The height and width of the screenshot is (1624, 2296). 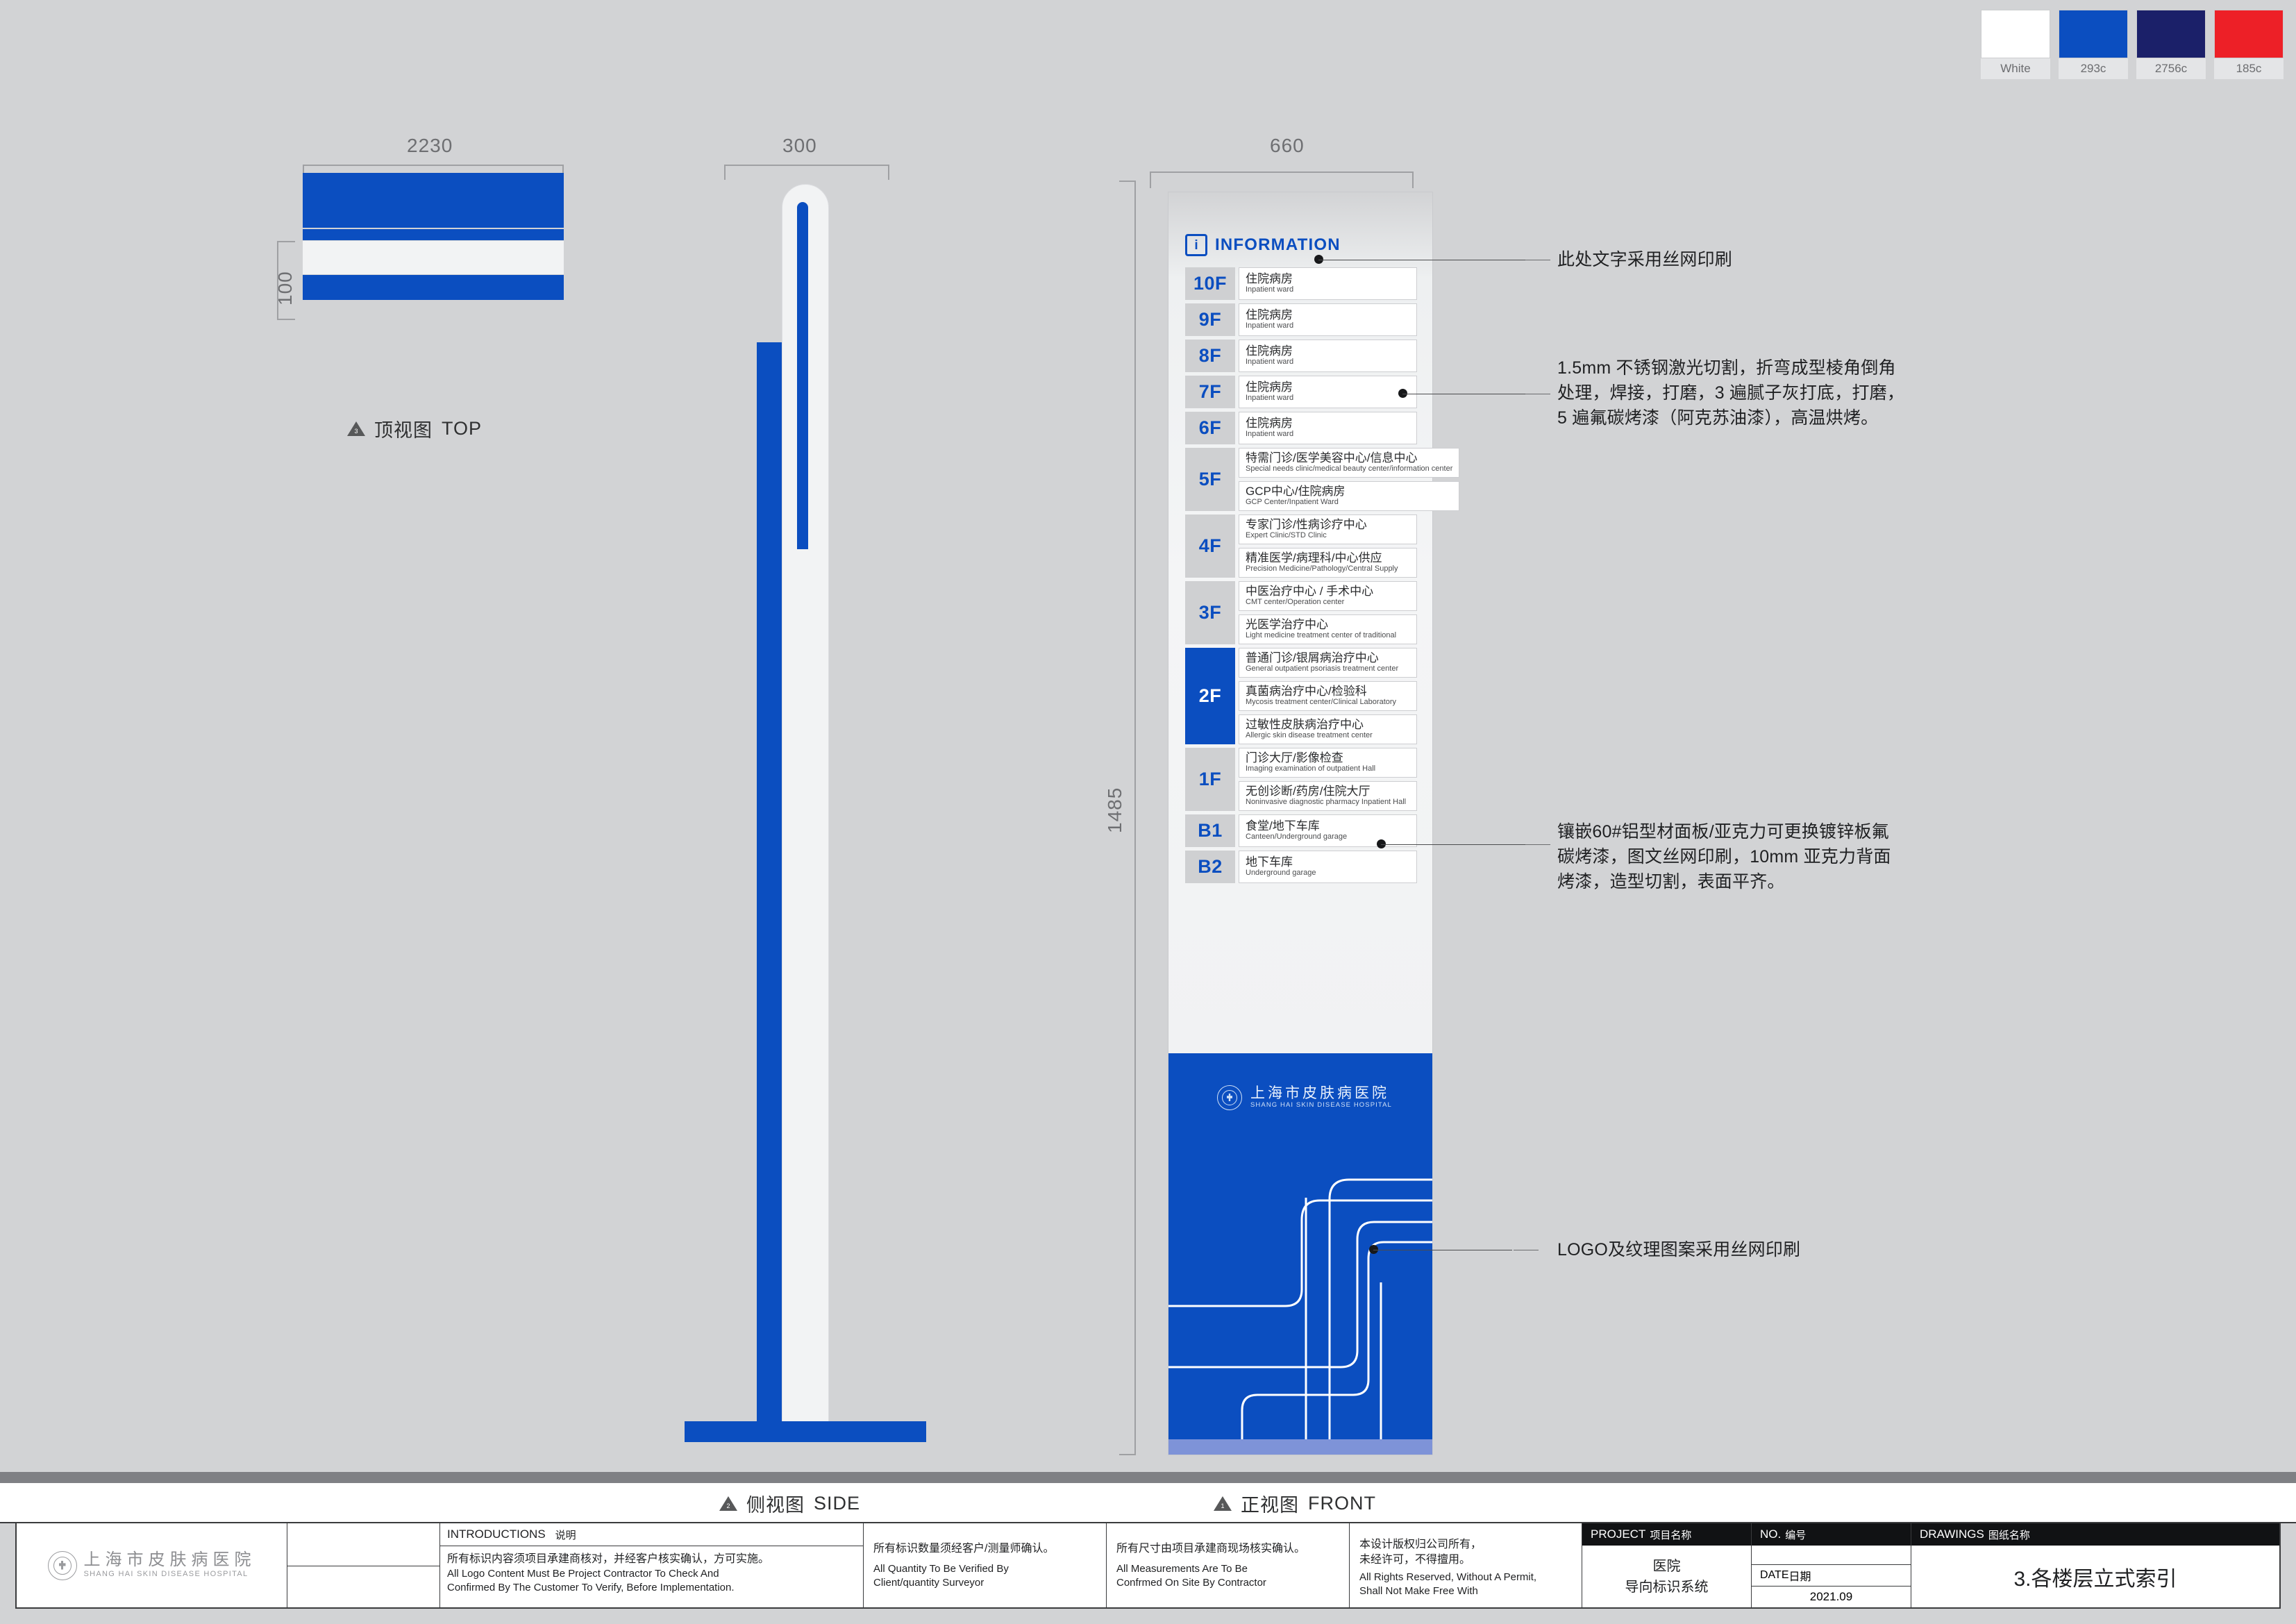 What do you see at coordinates (496, 1534) in the screenshot?
I see `introductions-header-en: INTRODUCTIONS` at bounding box center [496, 1534].